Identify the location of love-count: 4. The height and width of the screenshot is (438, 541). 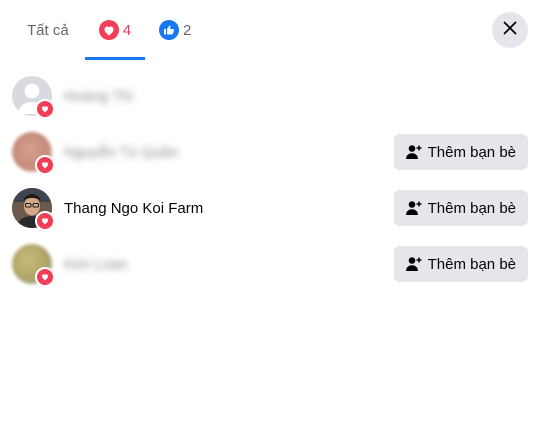
(127, 30).